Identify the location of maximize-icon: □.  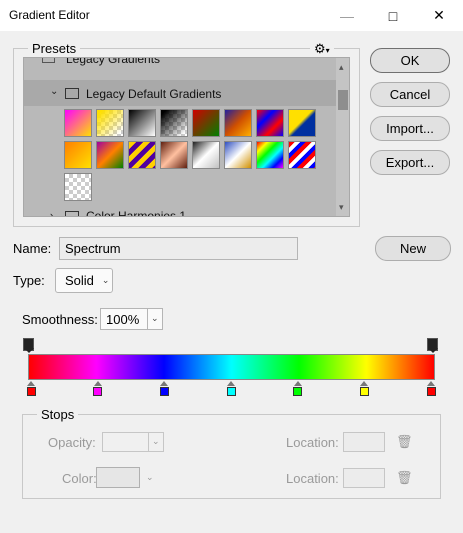
(393, 15).